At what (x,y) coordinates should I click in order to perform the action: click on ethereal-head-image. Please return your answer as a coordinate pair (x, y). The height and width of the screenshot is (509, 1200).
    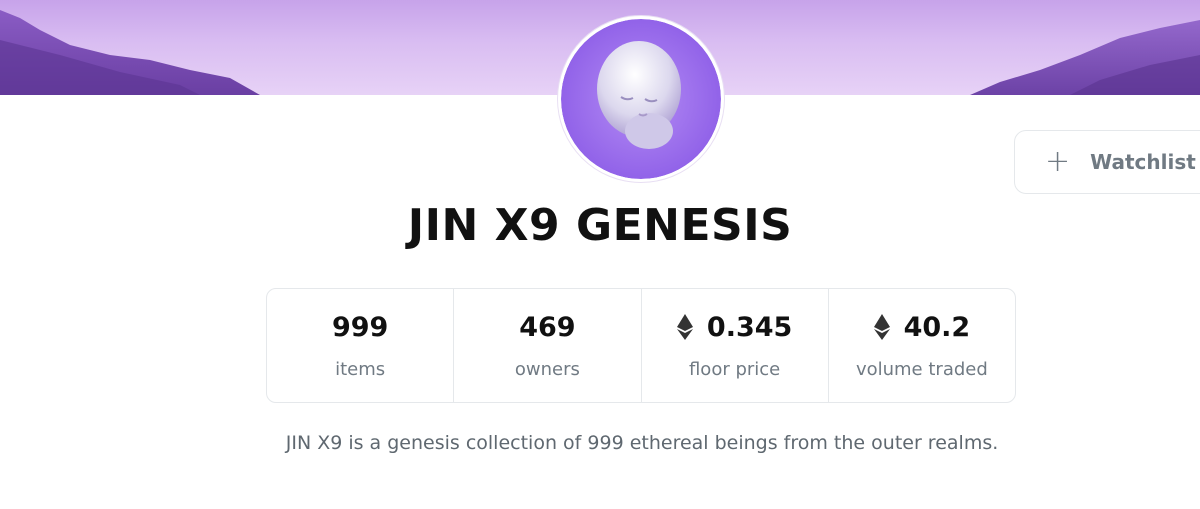
    Looking at the image, I should click on (641, 99).